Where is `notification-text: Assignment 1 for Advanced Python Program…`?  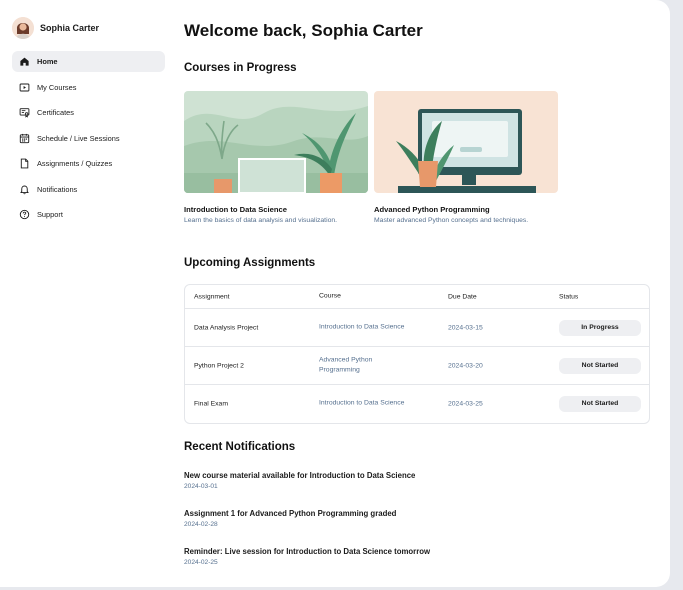
notification-text: Assignment 1 for Advanced Python Program… is located at coordinates (290, 513).